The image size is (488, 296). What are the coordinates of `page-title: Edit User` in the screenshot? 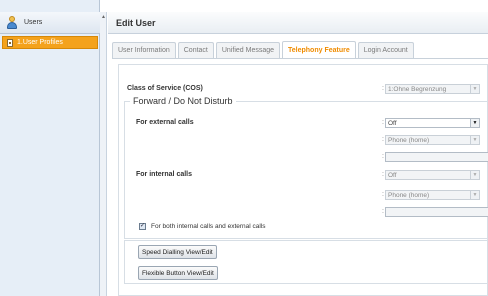 It's located at (136, 22).